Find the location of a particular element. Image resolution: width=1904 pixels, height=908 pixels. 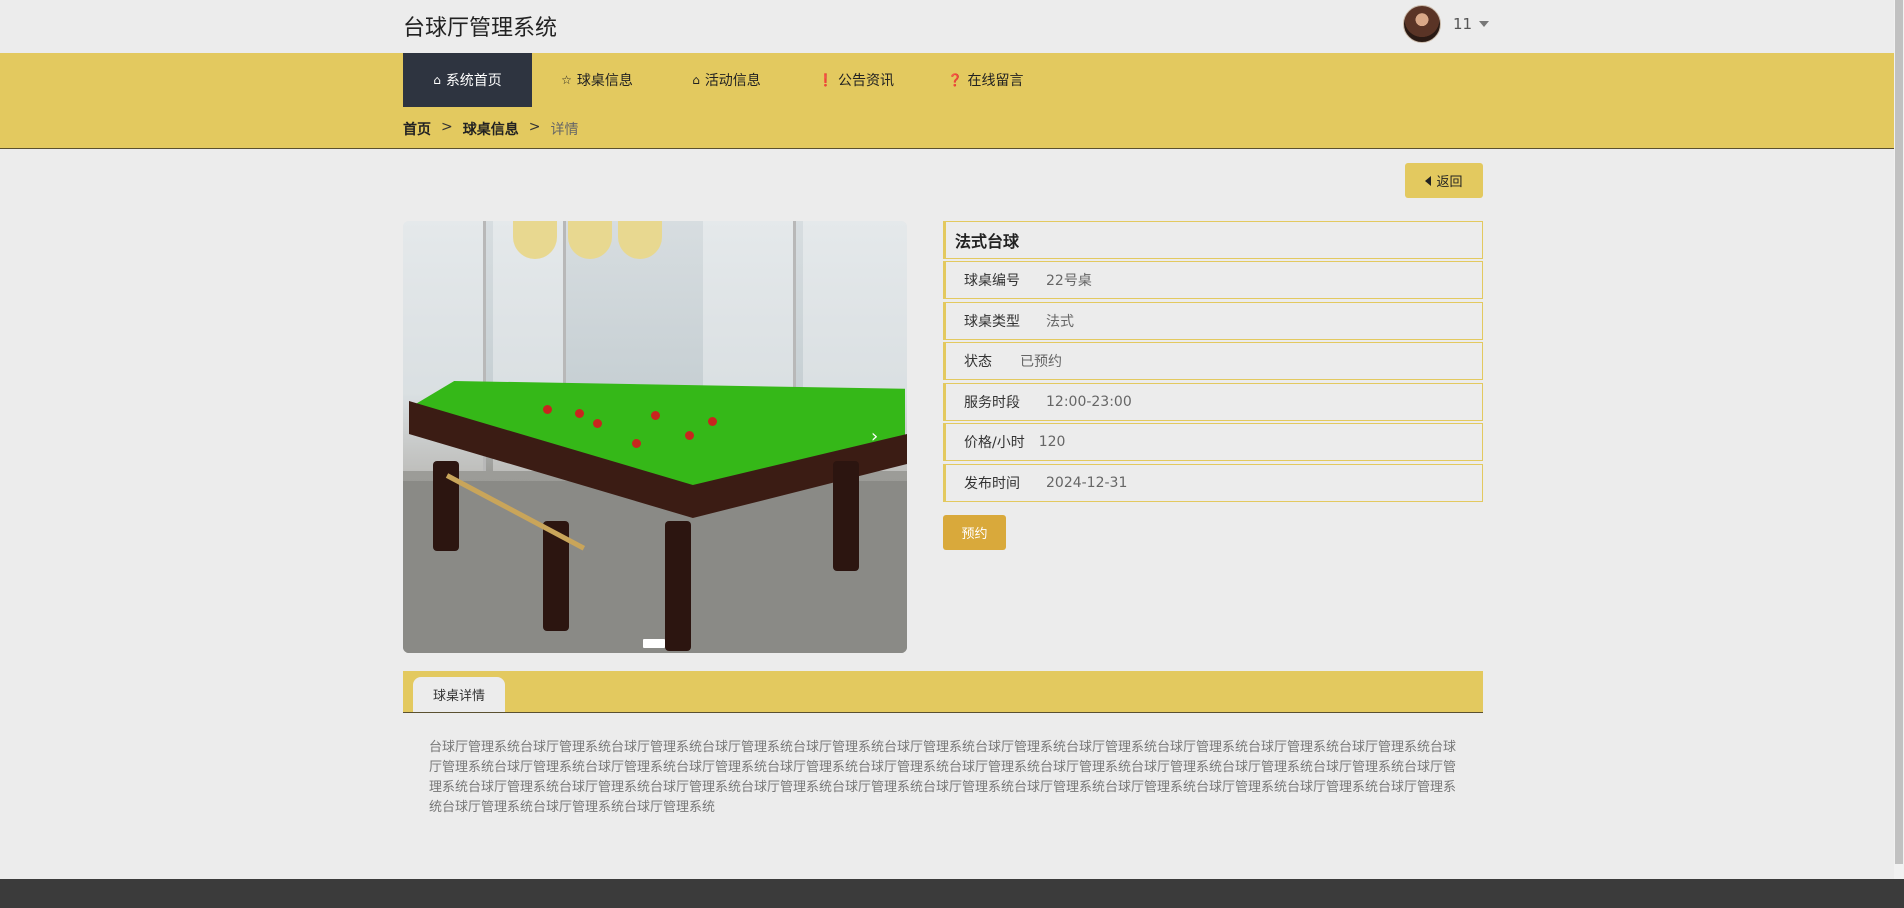

exclamation-circle-icon: ❗ is located at coordinates (825, 80).